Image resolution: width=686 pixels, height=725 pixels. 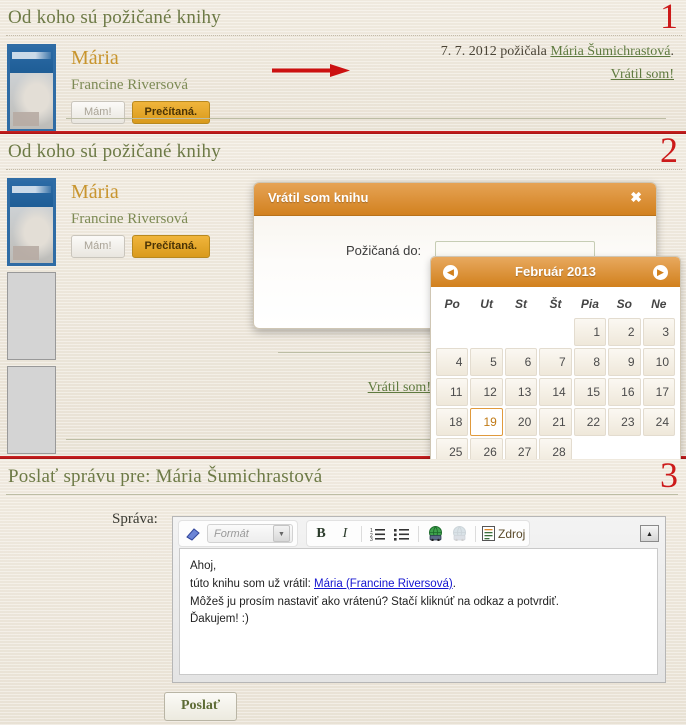 What do you see at coordinates (435, 533) in the screenshot?
I see `link-icon` at bounding box center [435, 533].